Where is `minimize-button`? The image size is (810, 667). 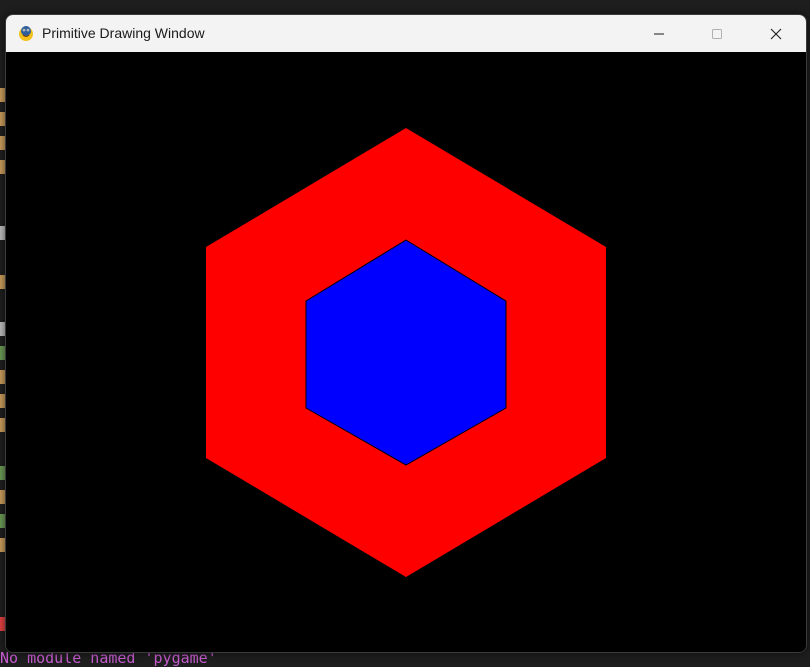
minimize-button is located at coordinates (659, 33).